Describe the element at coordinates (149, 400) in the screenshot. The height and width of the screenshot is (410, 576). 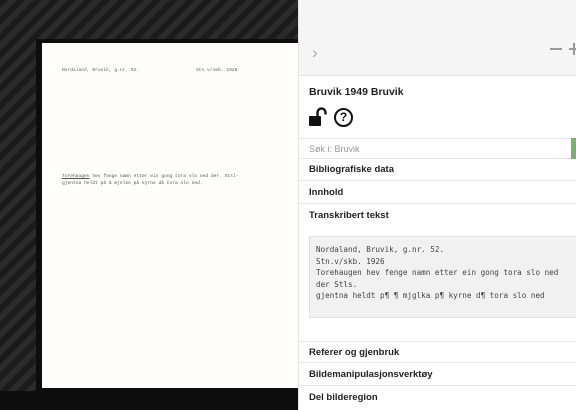
I see `viewer-bottom-bar` at that location.